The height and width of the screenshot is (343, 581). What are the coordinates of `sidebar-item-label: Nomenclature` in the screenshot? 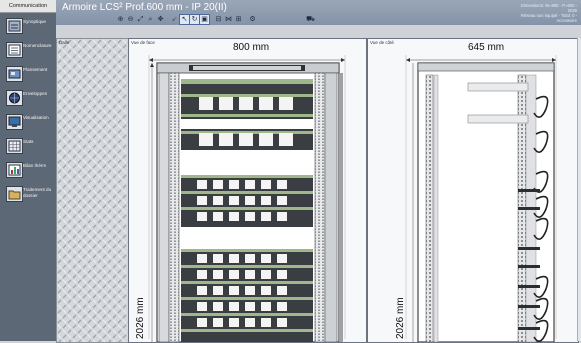 It's located at (37, 45).